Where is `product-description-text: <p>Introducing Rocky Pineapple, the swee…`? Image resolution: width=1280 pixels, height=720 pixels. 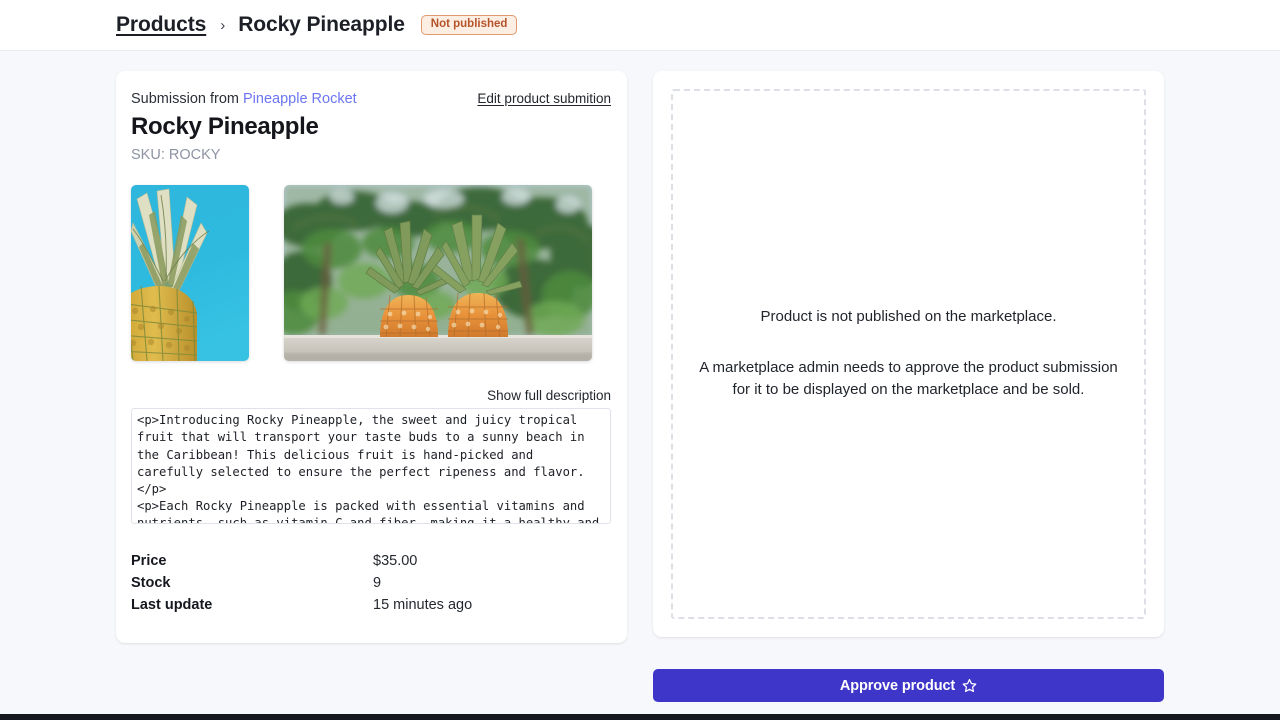 product-description-text: <p>Introducing Rocky Pineapple, the swee… is located at coordinates (368, 469).